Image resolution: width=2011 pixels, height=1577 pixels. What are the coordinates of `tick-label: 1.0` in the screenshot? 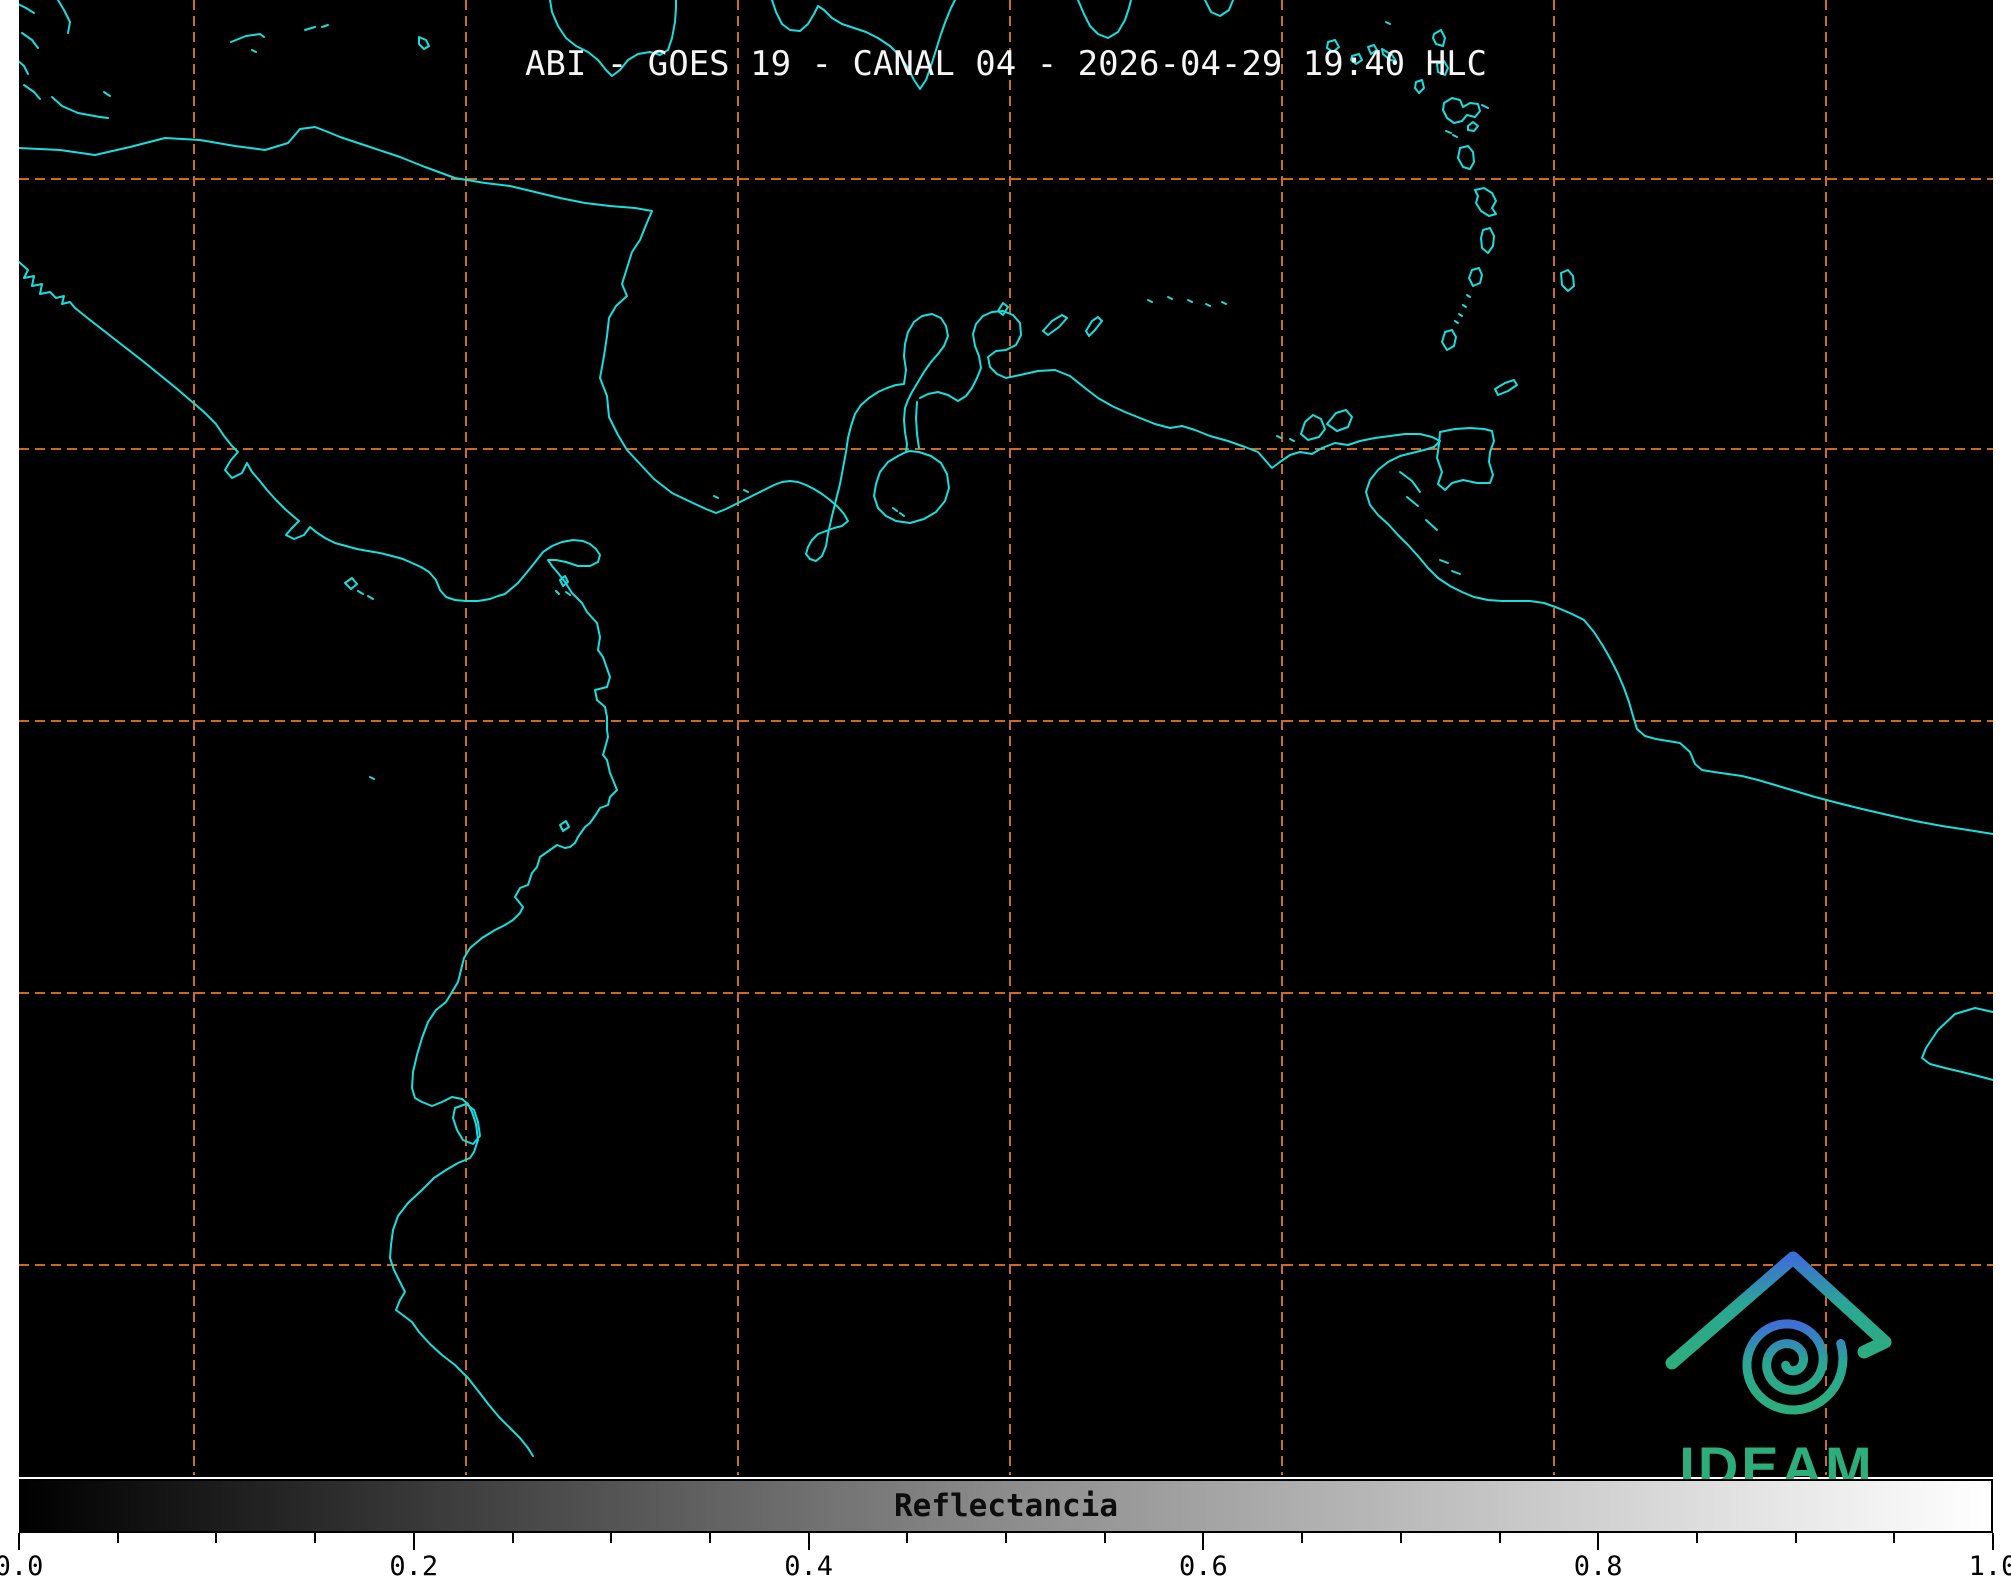 It's located at (1989, 1564).